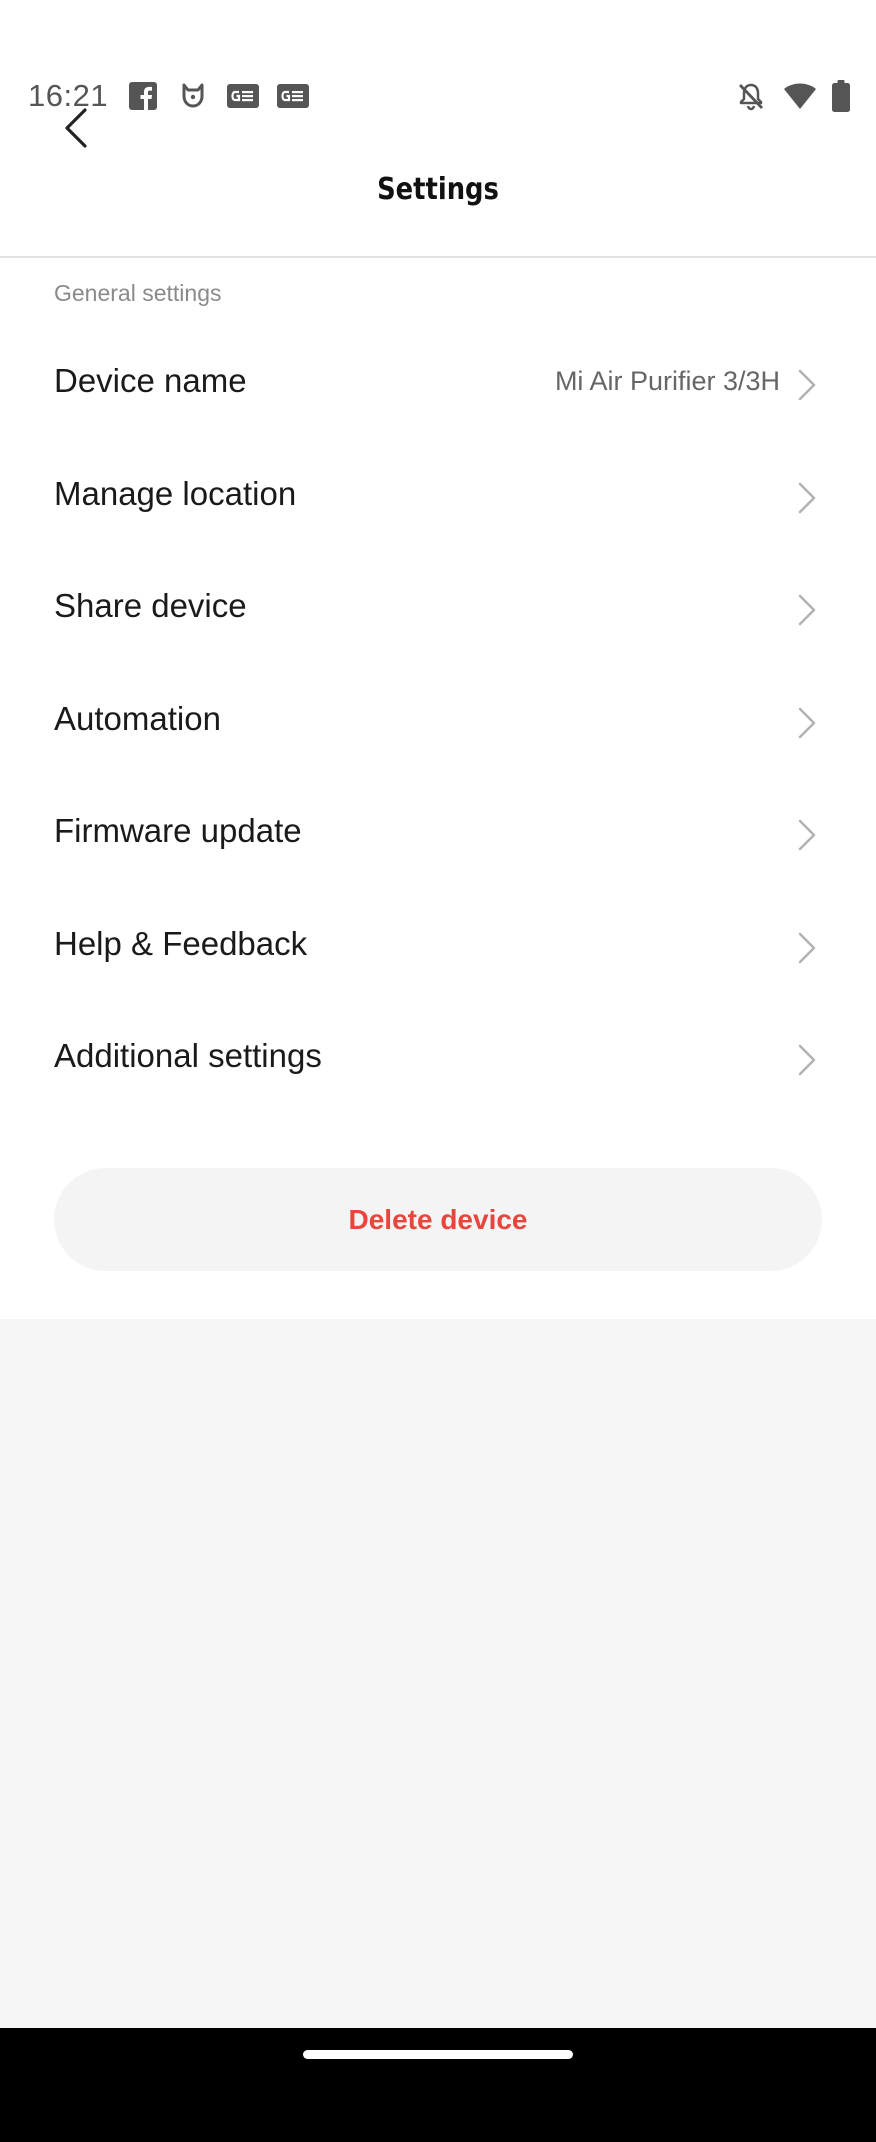 This screenshot has height=2142, width=876. Describe the element at coordinates (137, 718) in the screenshot. I see `row-label: Automation` at that location.